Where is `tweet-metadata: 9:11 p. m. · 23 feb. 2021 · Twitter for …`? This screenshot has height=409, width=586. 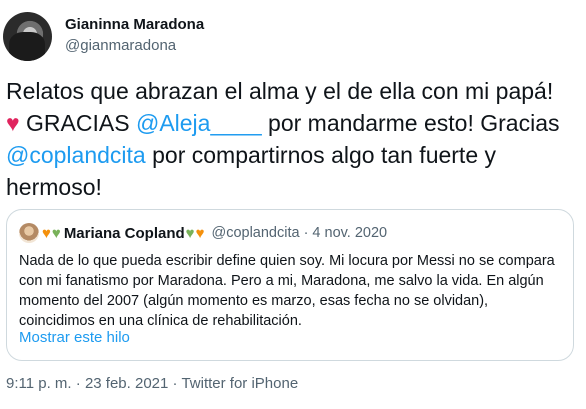
tweet-metadata: 9:11 p. m. · 23 feb. 2021 · Twitter for … is located at coordinates (152, 383).